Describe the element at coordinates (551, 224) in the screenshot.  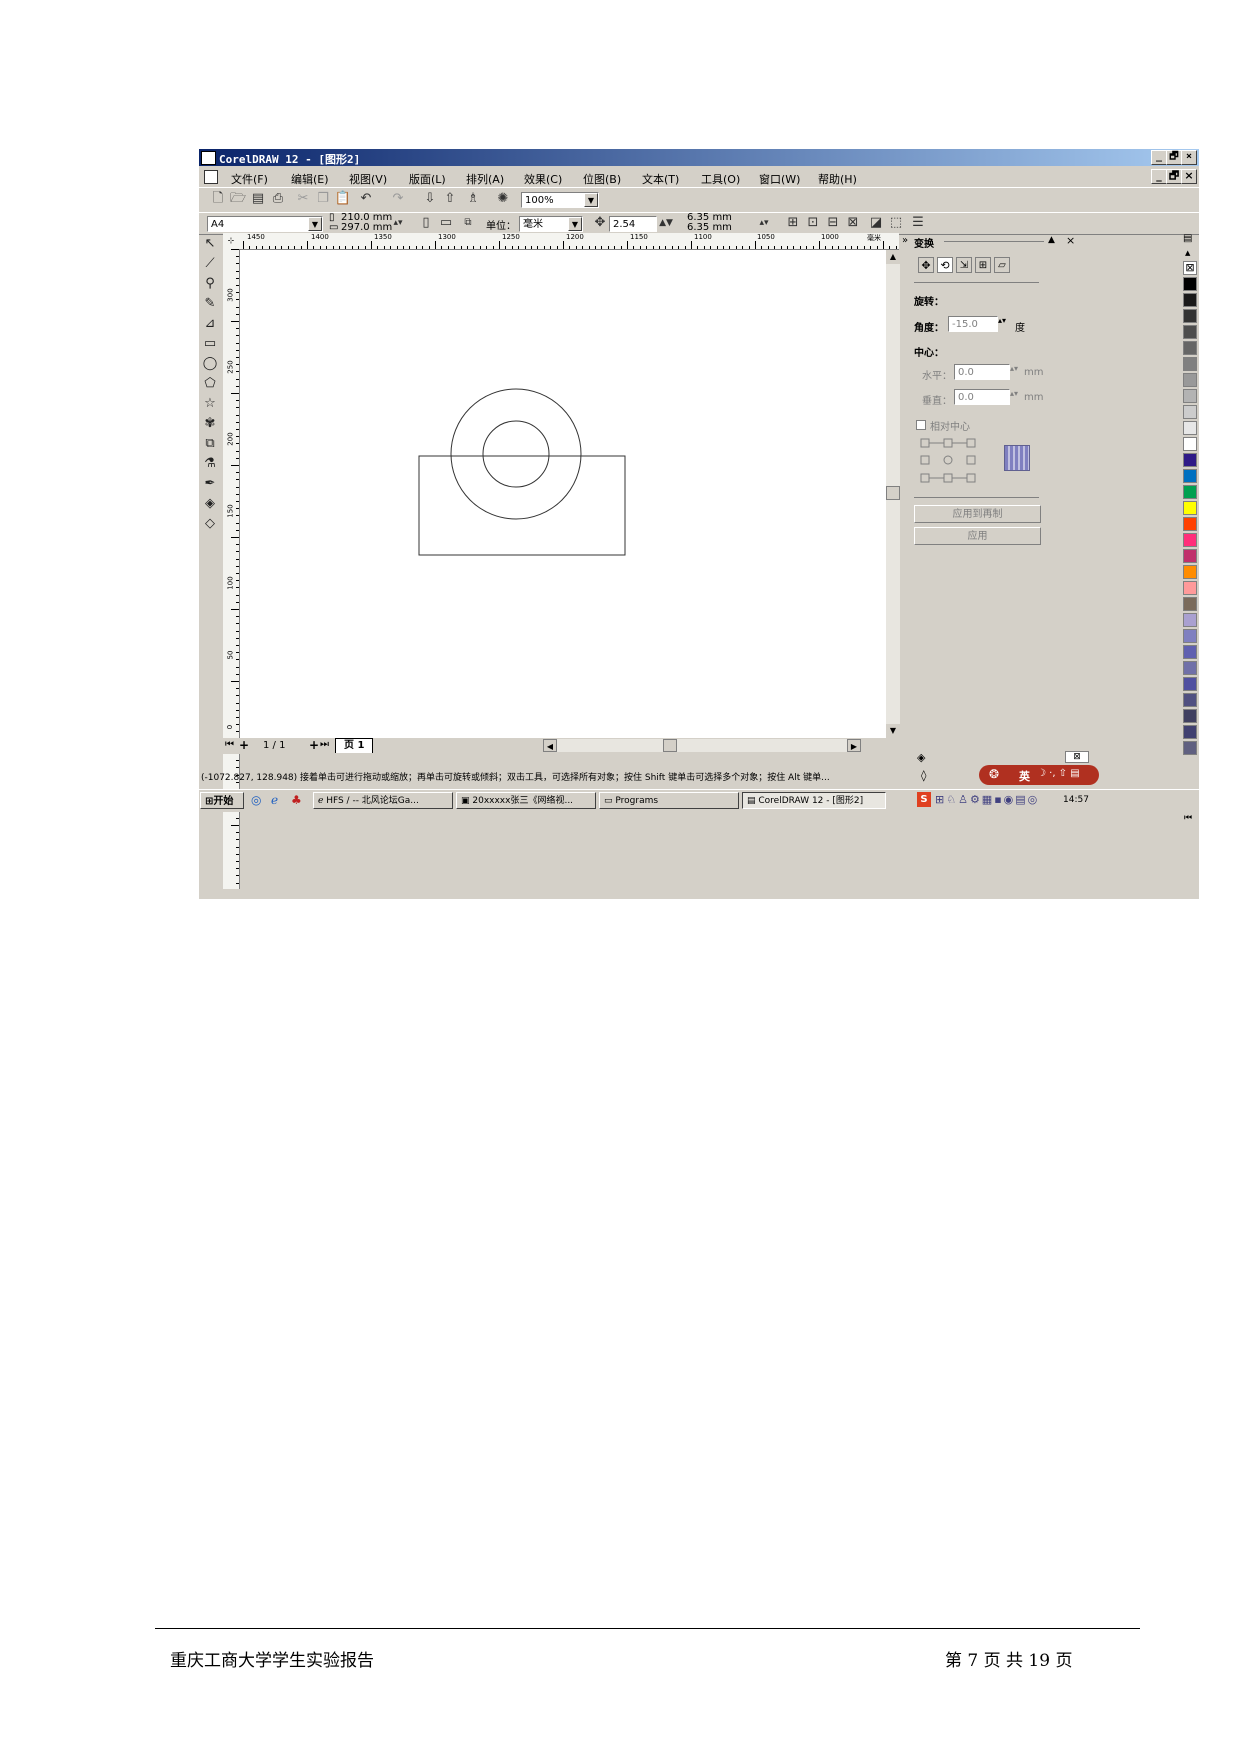
I see `unit-select: 毫米 ▼` at that location.